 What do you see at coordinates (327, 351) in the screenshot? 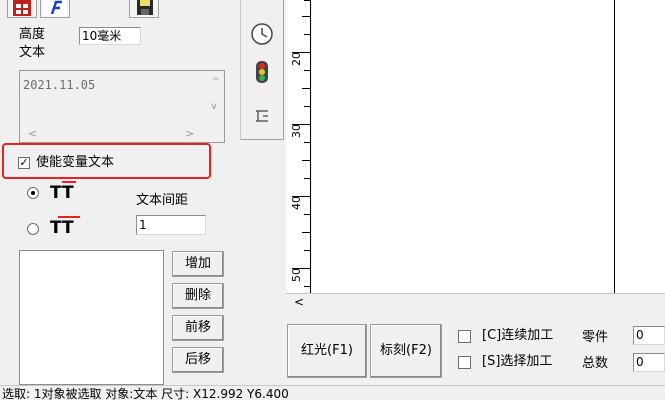
I see `red-light-button: 红光(F1)` at bounding box center [327, 351].